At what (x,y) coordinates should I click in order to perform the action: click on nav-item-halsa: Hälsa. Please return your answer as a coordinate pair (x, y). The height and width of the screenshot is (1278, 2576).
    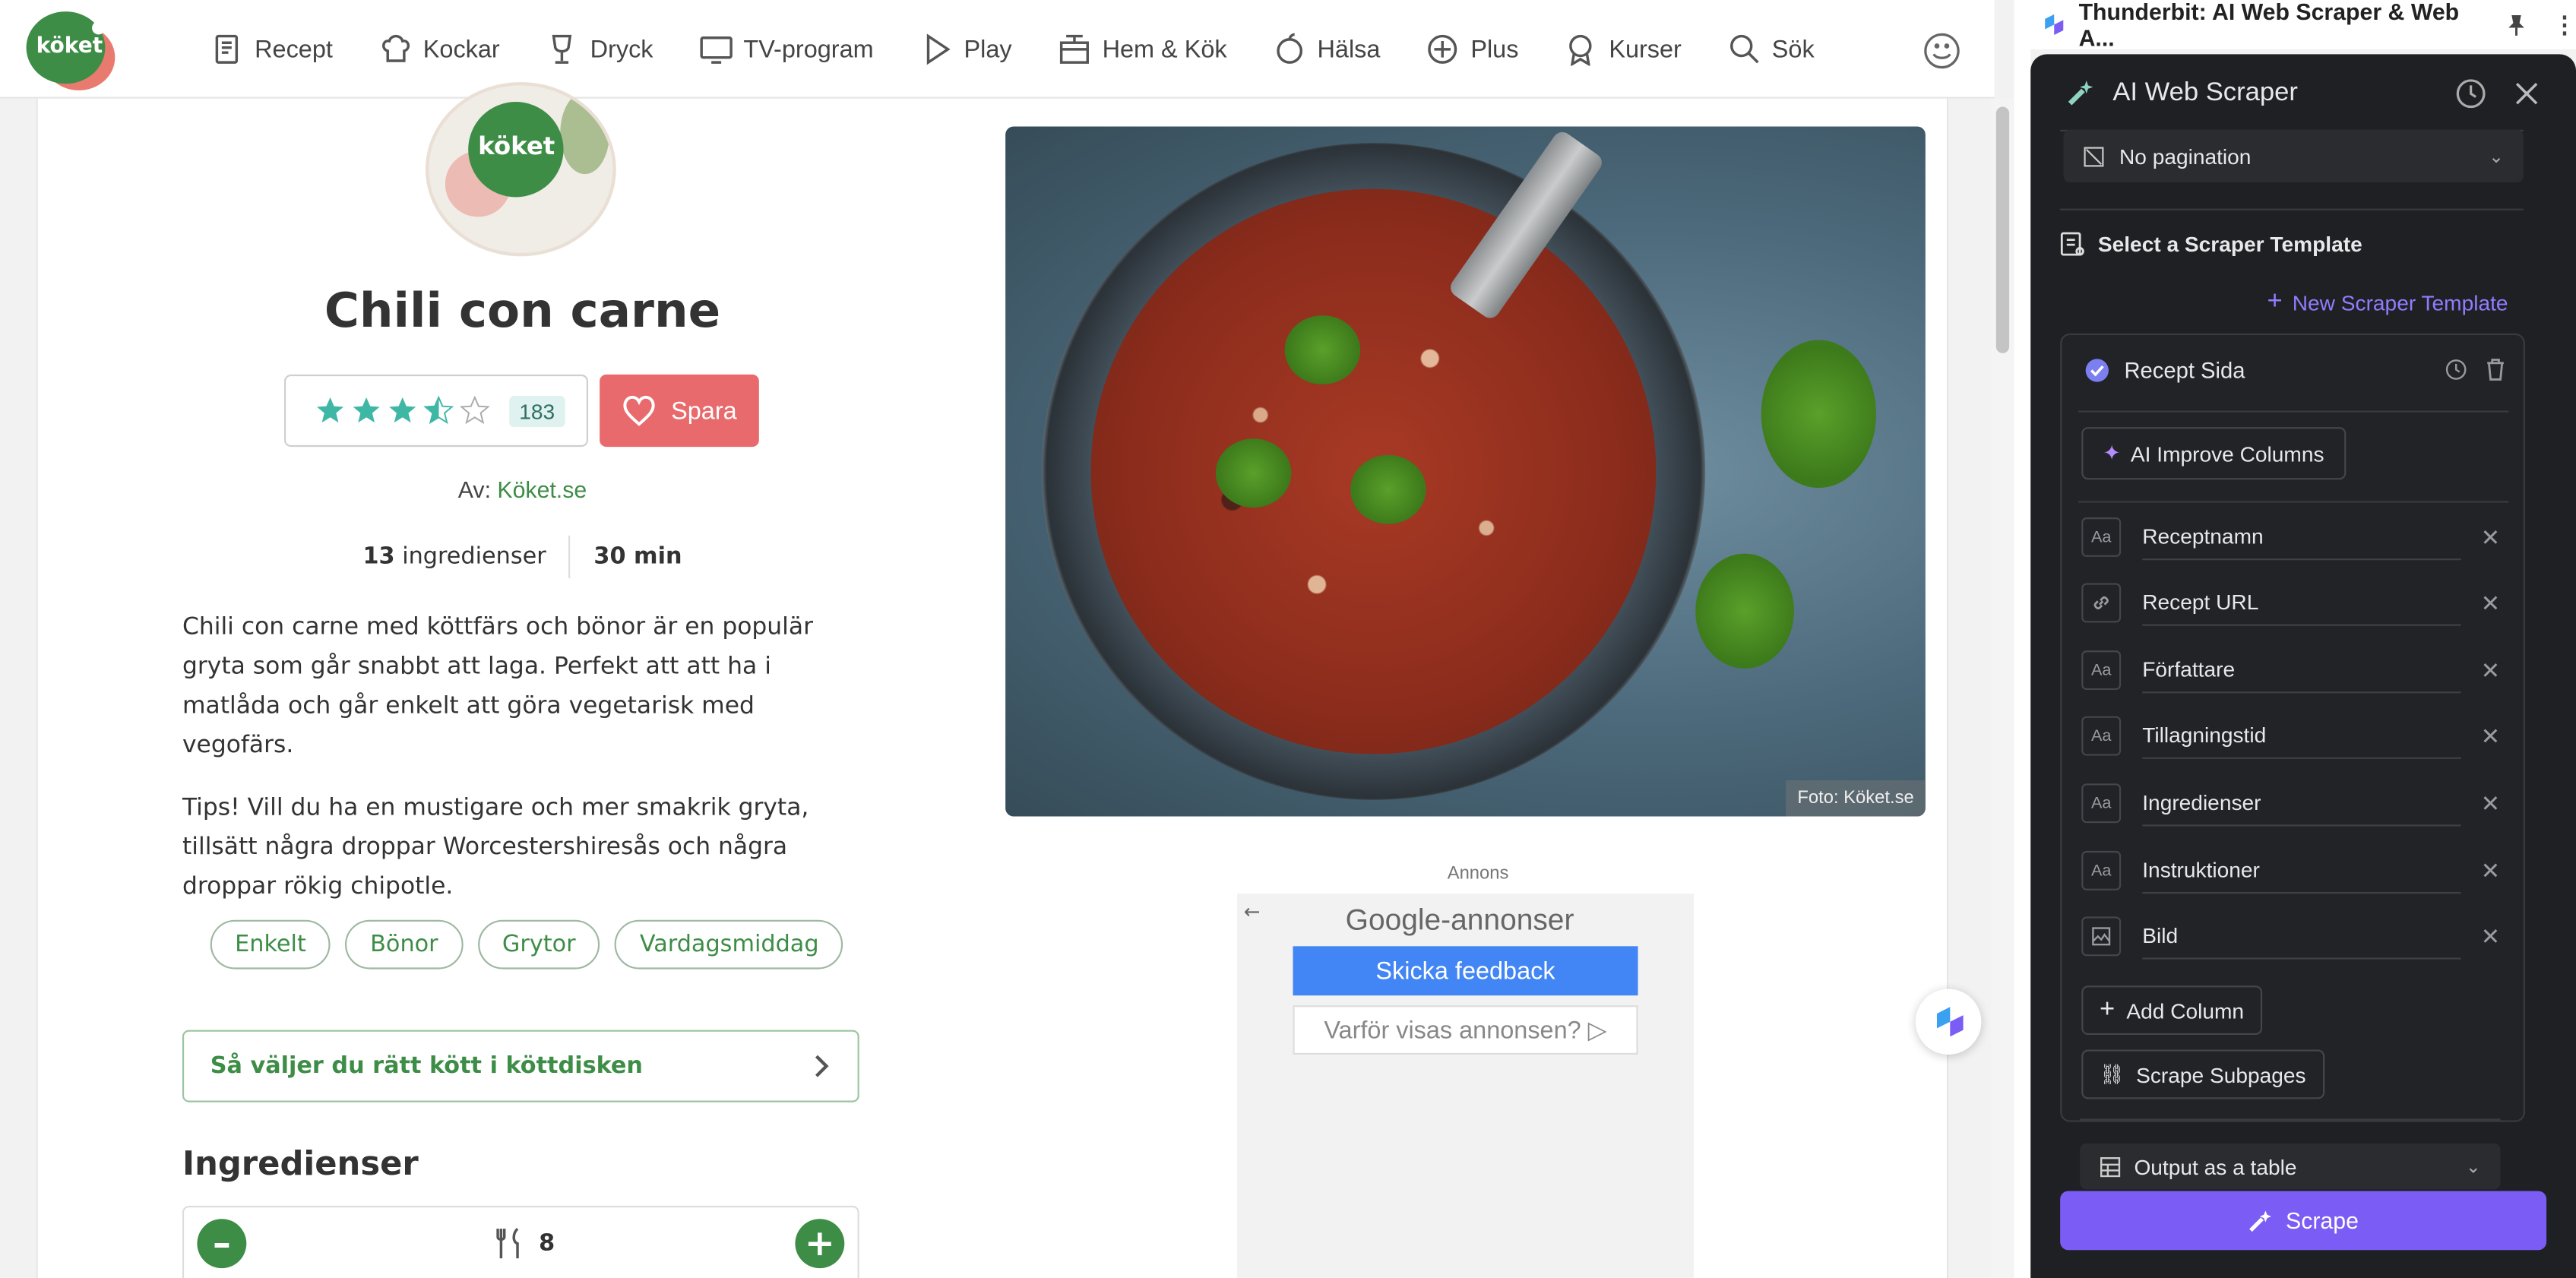
    Looking at the image, I should click on (1326, 49).